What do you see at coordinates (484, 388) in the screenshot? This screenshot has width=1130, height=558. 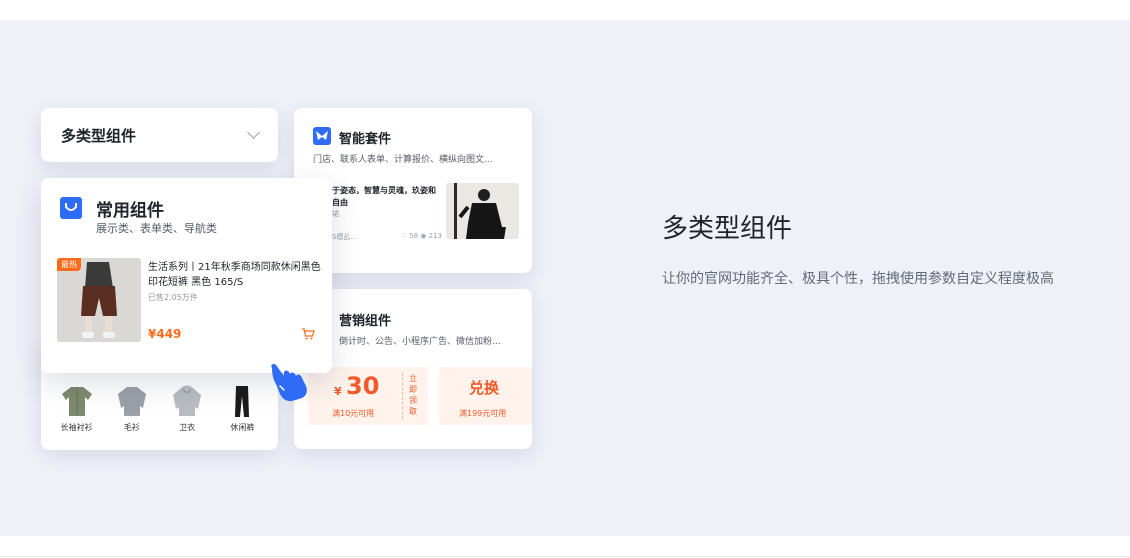 I see `exchange-label: 兑换` at bounding box center [484, 388].